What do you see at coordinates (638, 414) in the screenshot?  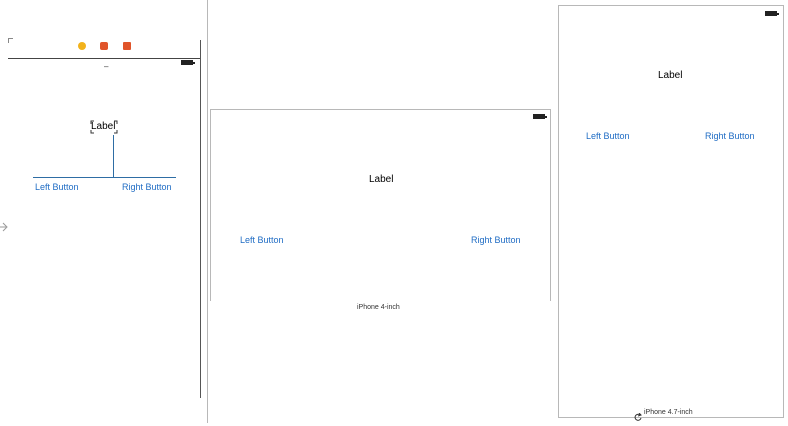 I see `rotate-icon` at bounding box center [638, 414].